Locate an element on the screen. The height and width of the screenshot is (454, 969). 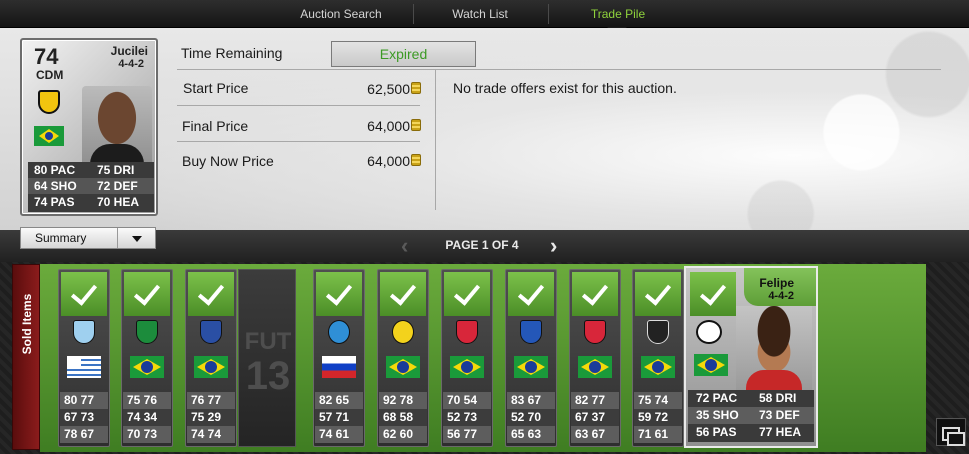
sold-item-card: 80 77 67 73 78 67 is located at coordinates (84, 358).